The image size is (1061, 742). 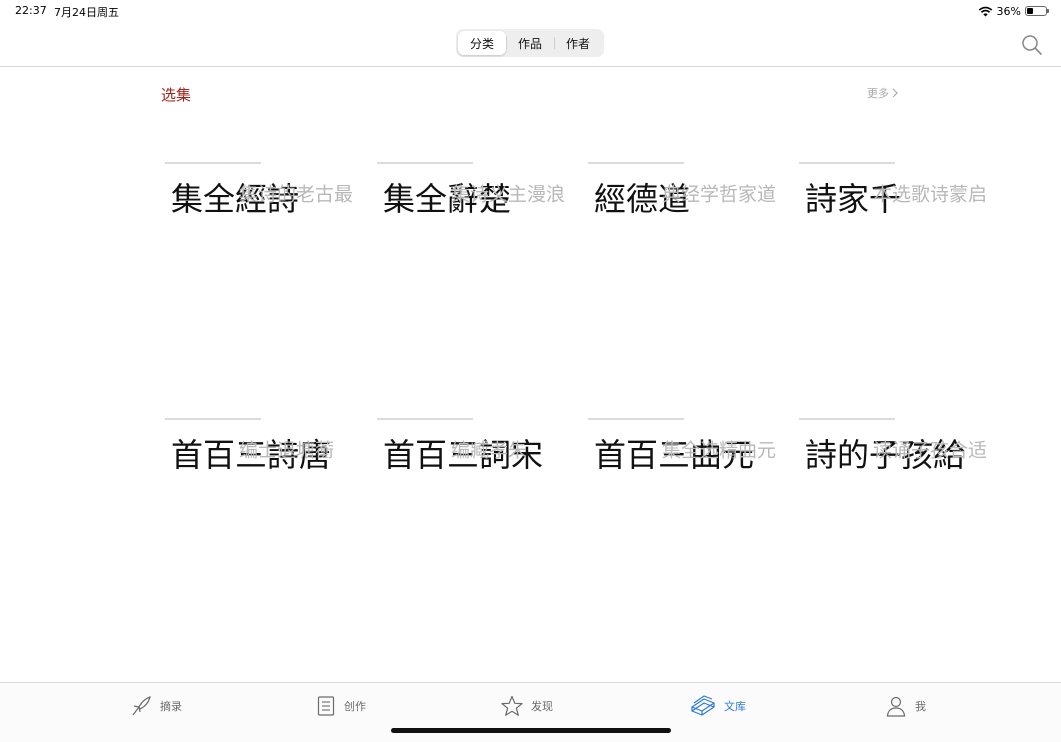 I want to click on tab-label: 我, so click(x=920, y=706).